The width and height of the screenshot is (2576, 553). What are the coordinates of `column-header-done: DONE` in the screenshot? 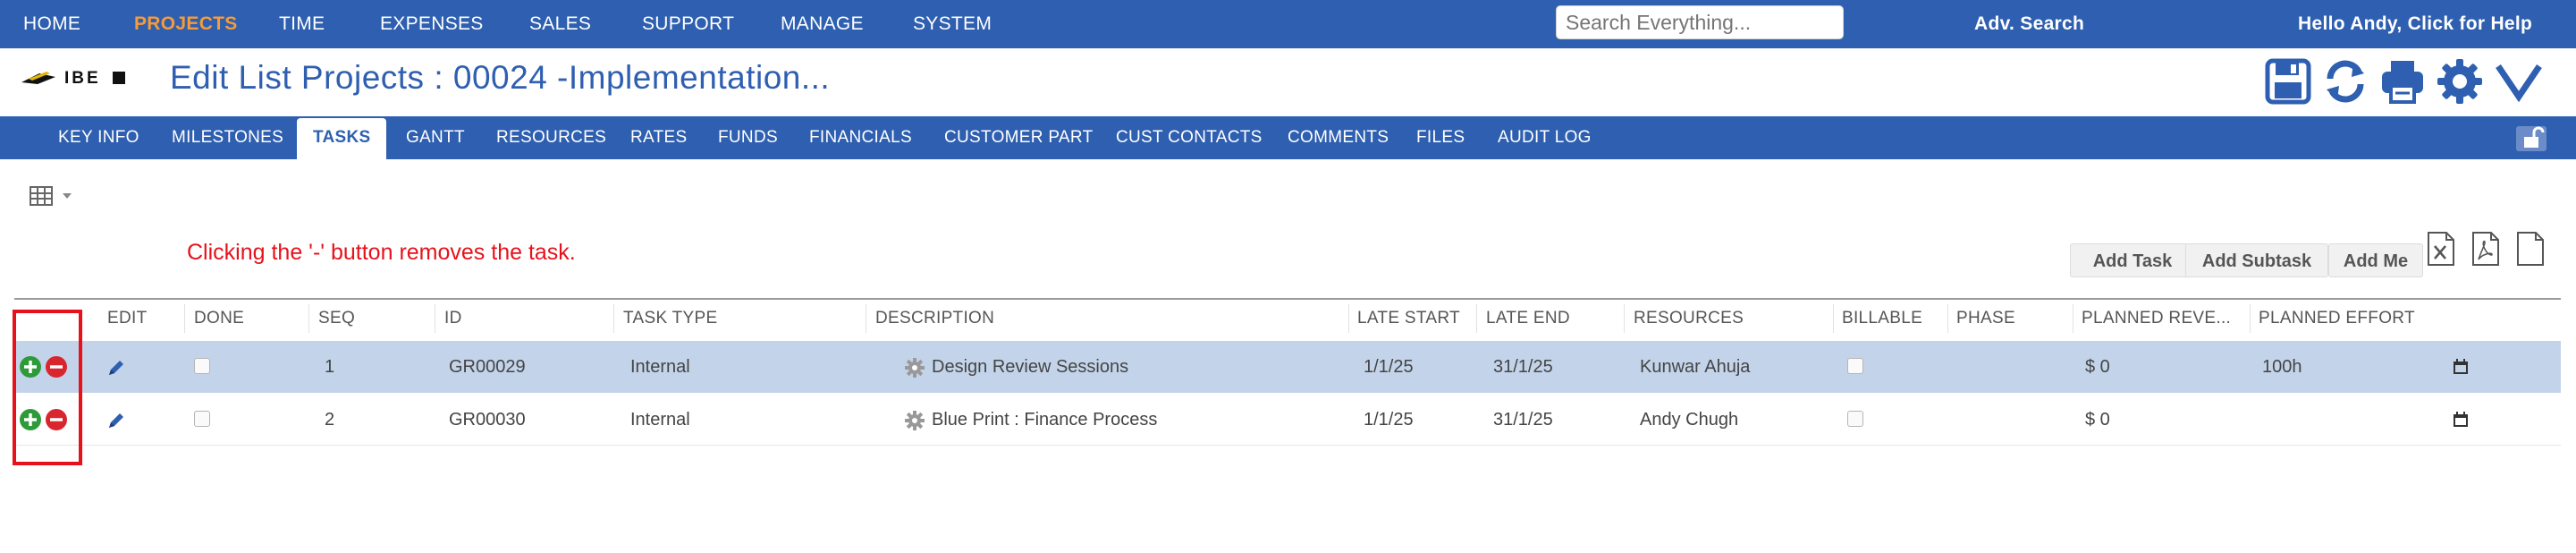 It's located at (219, 318).